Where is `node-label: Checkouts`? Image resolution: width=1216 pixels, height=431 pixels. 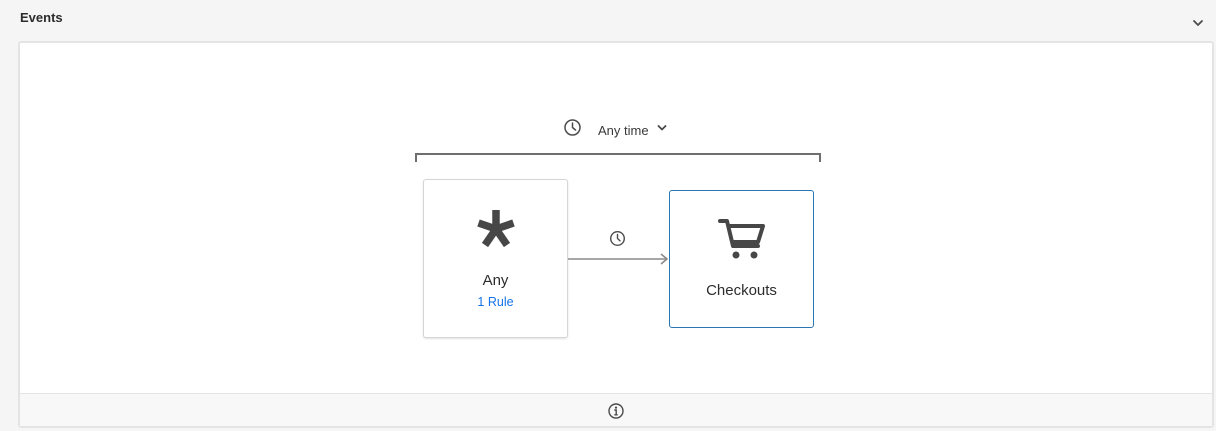
node-label: Checkouts is located at coordinates (741, 290).